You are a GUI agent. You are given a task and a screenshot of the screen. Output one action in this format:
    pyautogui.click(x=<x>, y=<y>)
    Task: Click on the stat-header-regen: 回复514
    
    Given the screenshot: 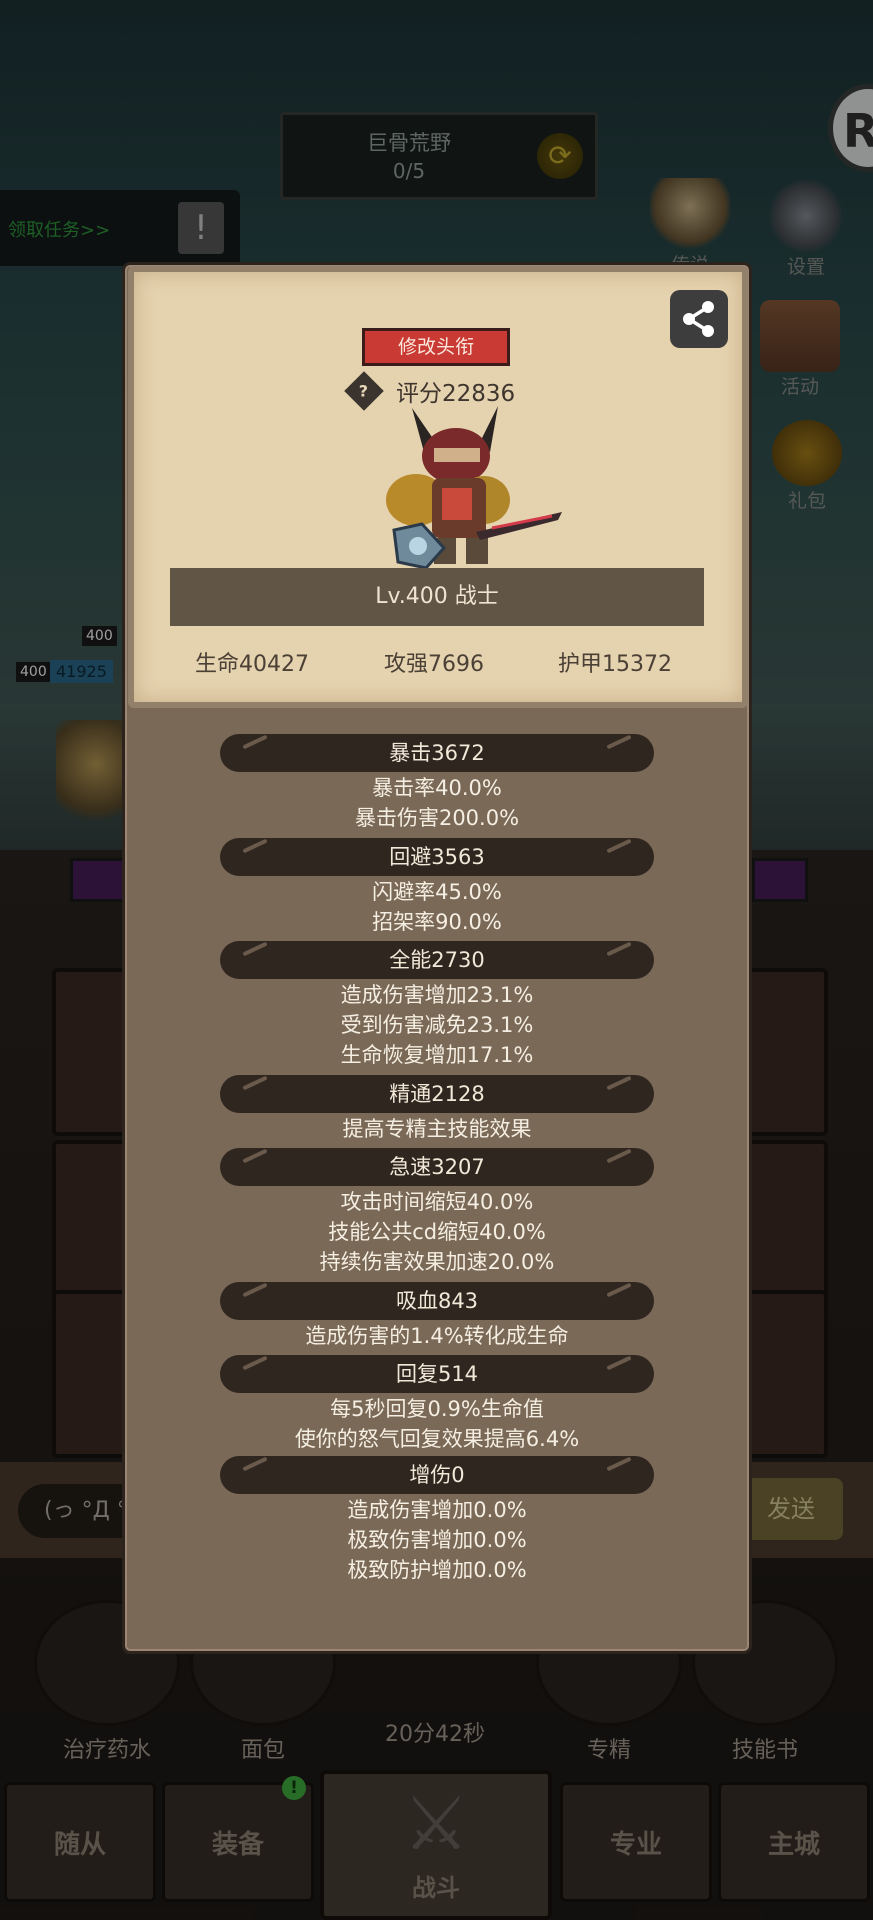 What is the action you would take?
    pyautogui.click(x=437, y=1374)
    